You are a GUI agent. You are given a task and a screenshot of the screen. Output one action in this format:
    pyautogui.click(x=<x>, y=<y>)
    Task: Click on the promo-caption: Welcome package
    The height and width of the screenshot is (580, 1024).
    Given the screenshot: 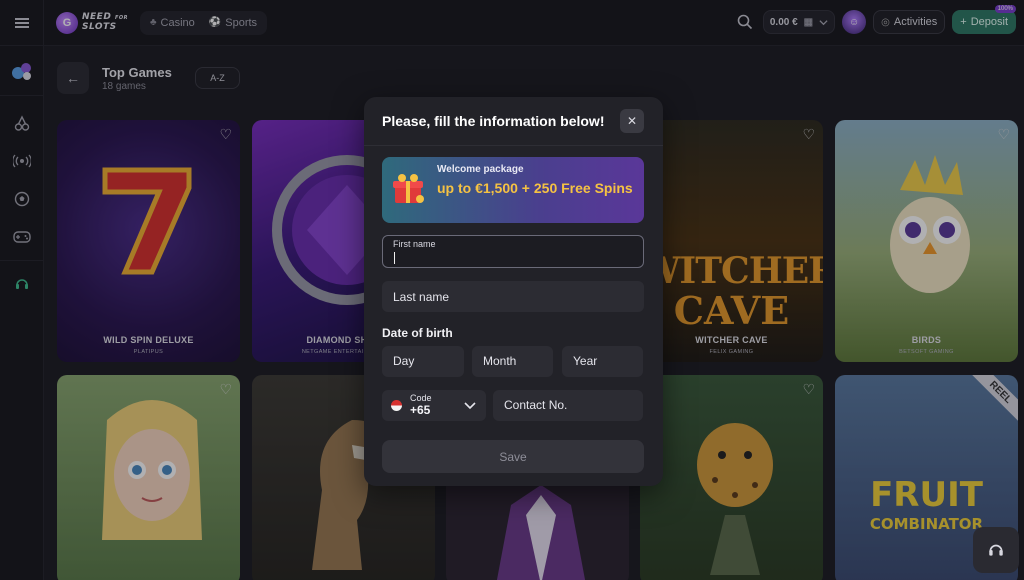 What is the action you would take?
    pyautogui.click(x=480, y=169)
    